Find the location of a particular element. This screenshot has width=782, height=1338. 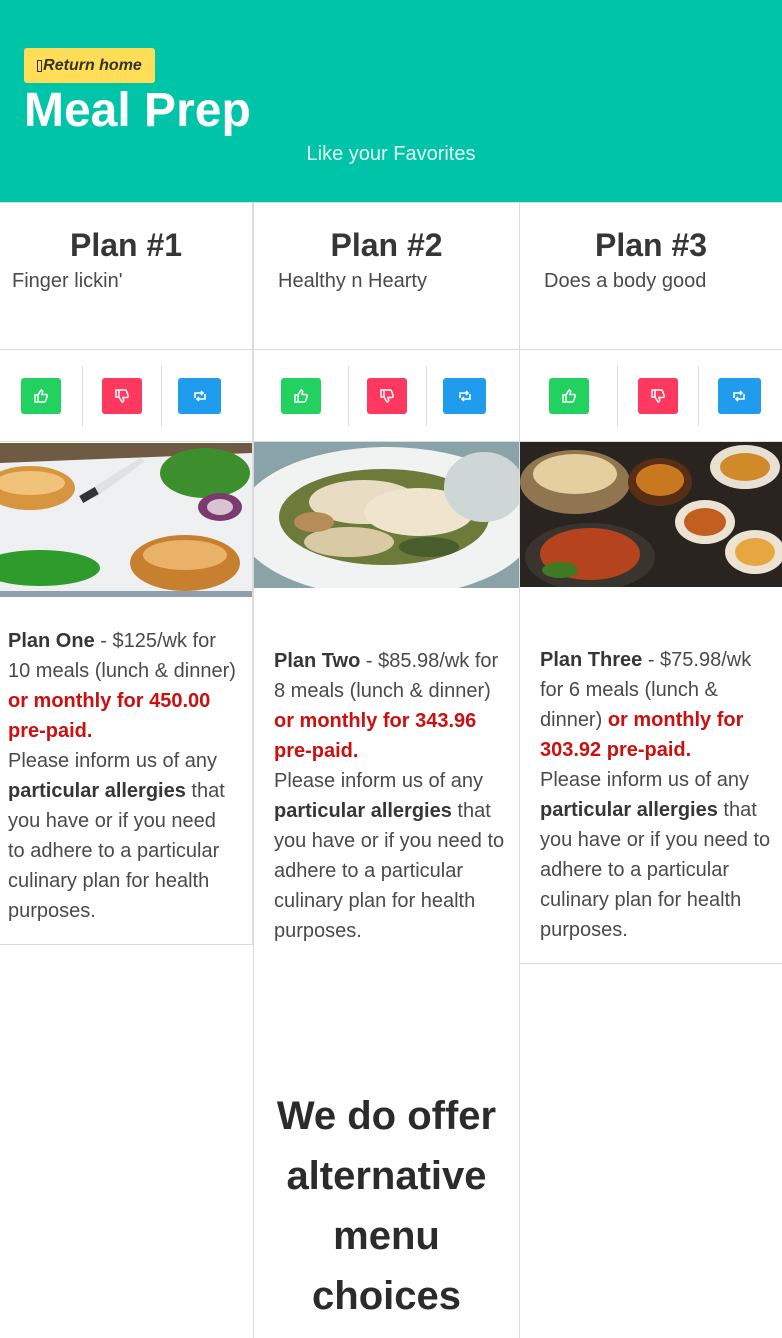

plan-title: Plan #3 is located at coordinates (651, 245).